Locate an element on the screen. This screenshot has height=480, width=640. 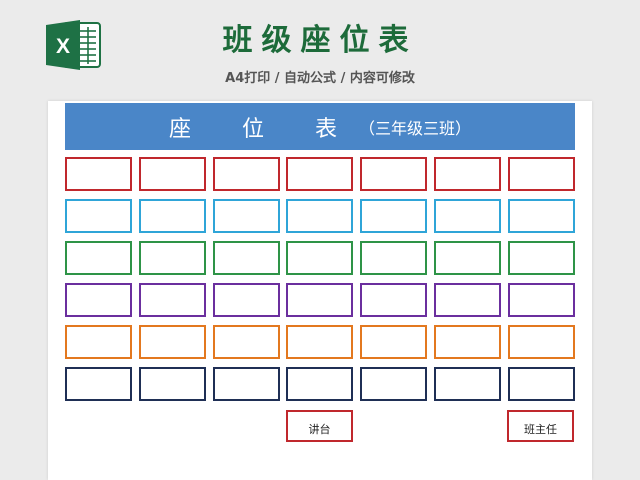
banner-class-label: （三年级三班） is located at coordinates (414, 128).